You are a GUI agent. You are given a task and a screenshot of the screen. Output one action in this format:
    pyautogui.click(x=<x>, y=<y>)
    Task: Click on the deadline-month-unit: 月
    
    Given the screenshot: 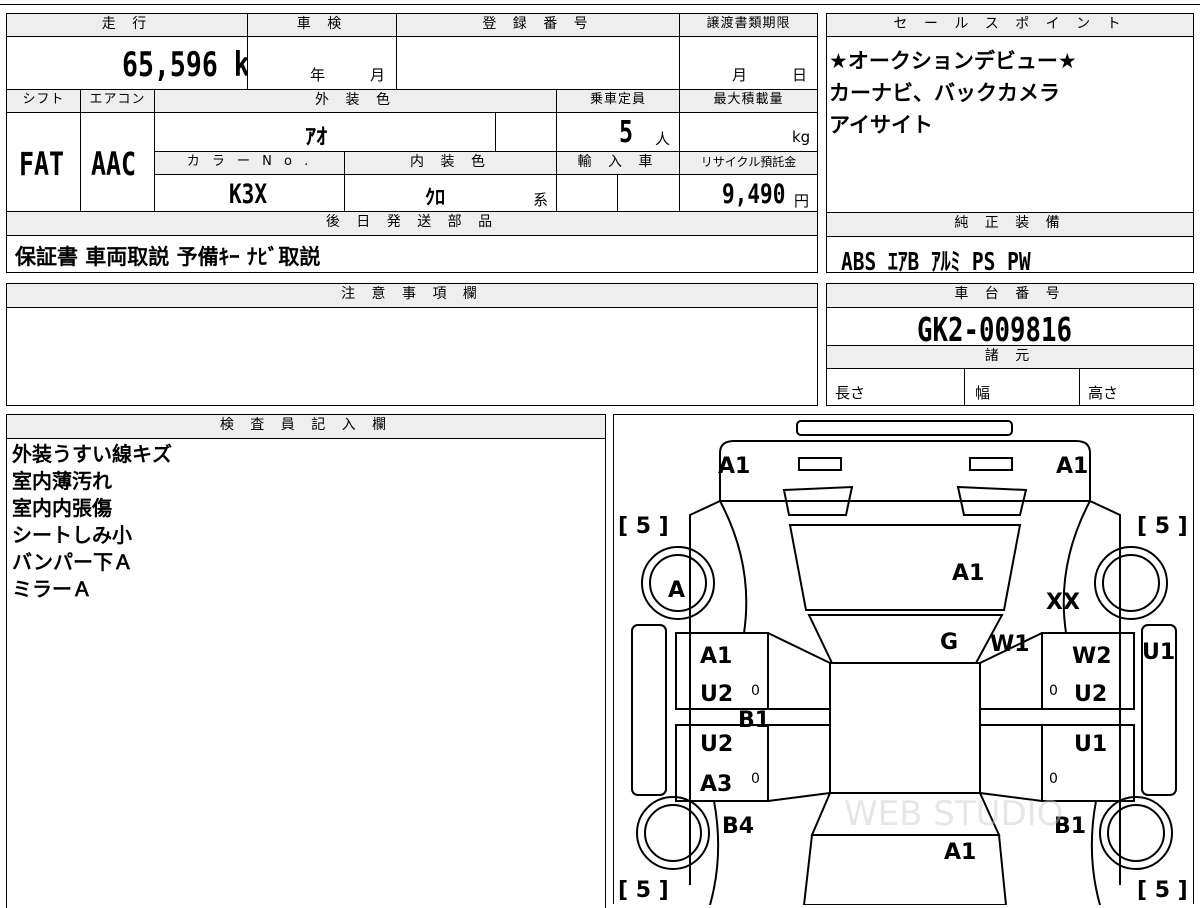 What is the action you would take?
    pyautogui.click(x=740, y=75)
    